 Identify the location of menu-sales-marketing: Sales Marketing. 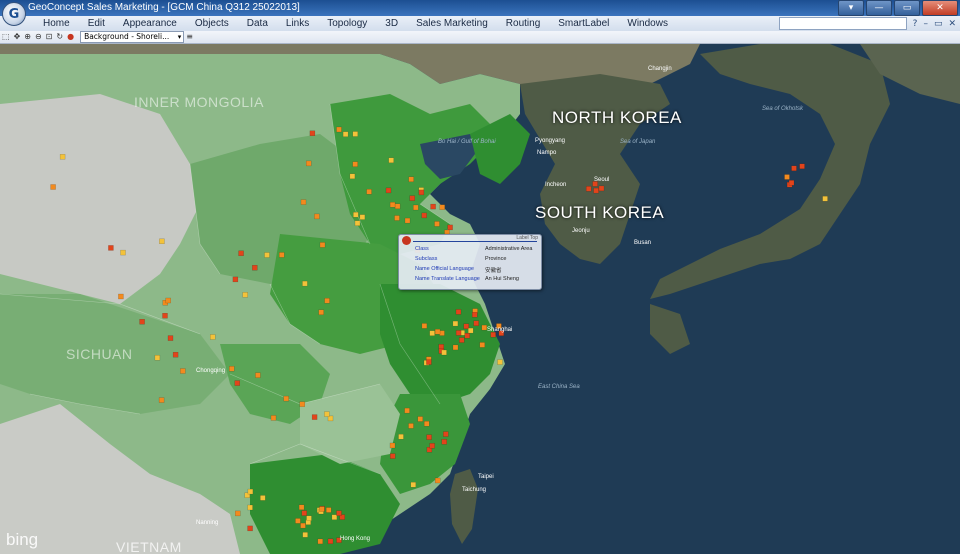
(452, 23).